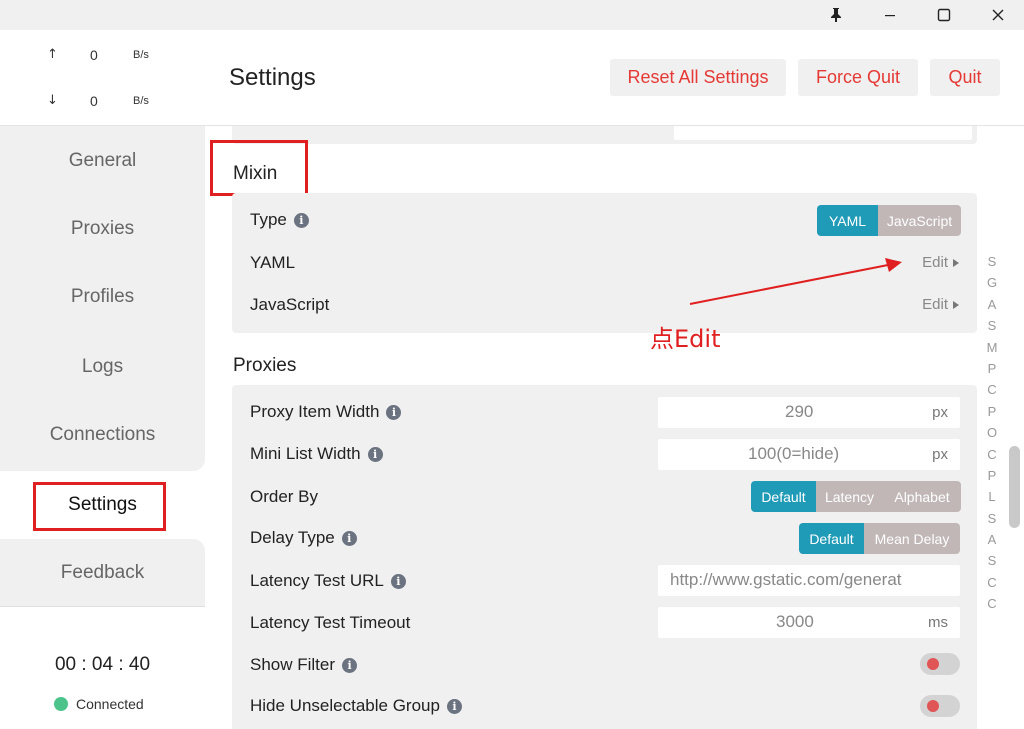  Describe the element at coordinates (272, 77) in the screenshot. I see `page-title: Settings` at that location.